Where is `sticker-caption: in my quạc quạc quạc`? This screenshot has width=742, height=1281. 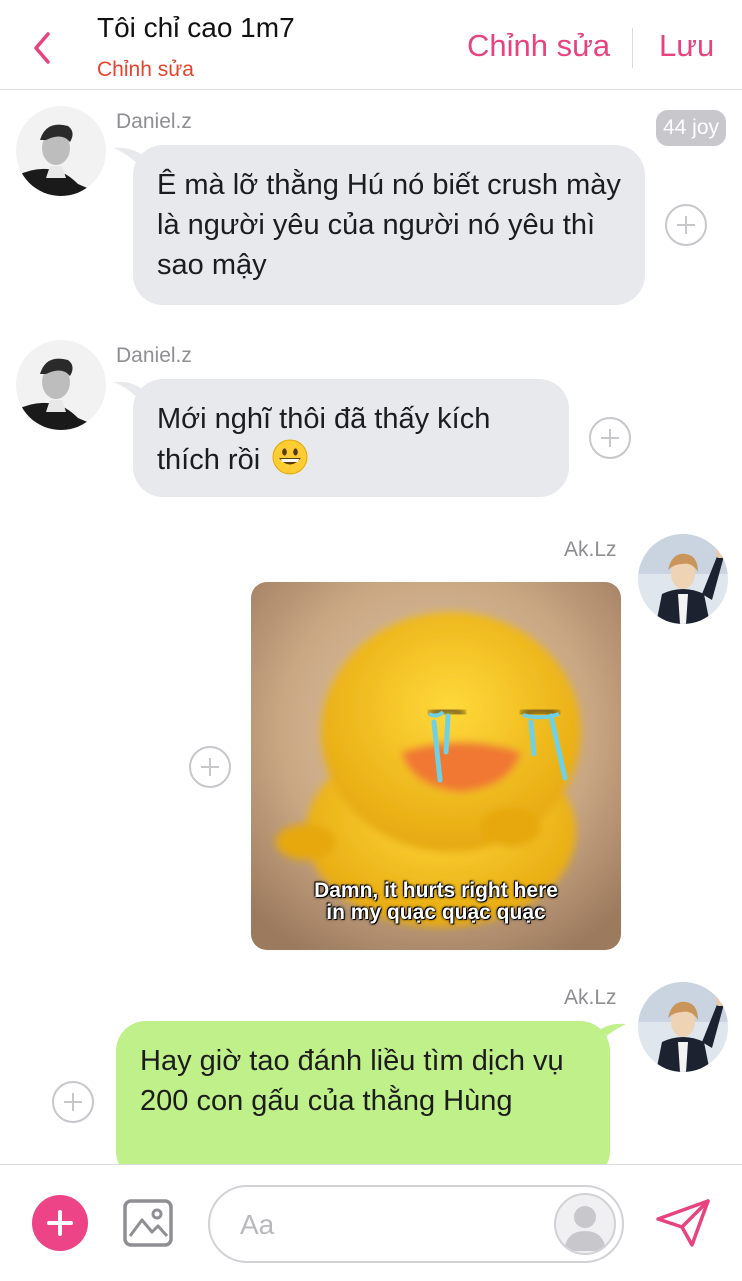
sticker-caption: in my quạc quạc quạc is located at coordinates (436, 912).